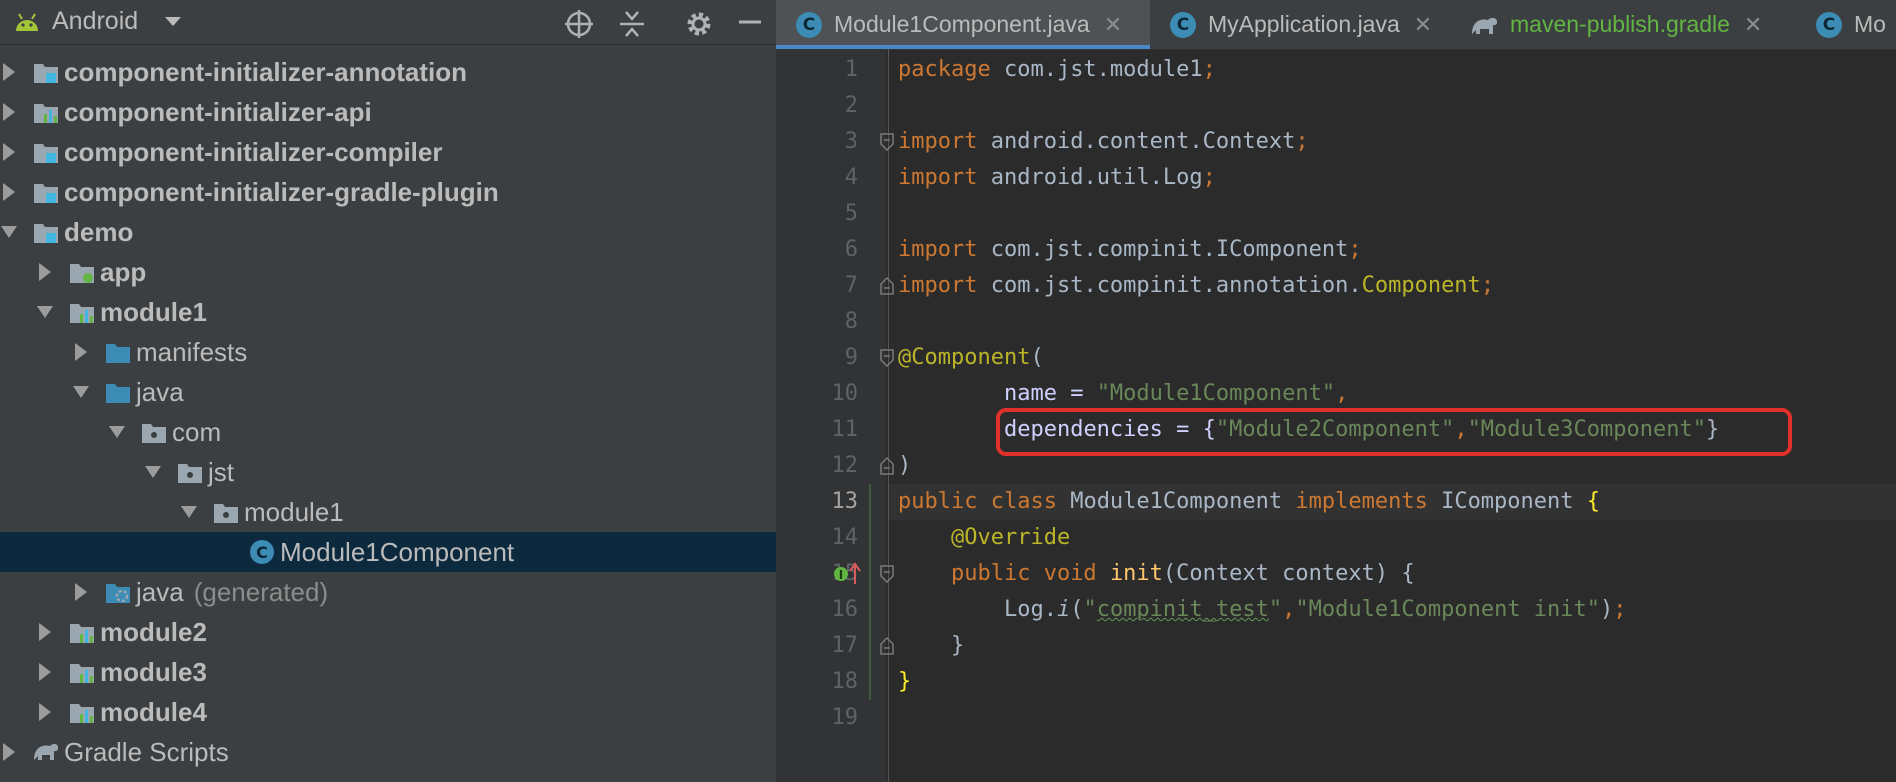 The width and height of the screenshot is (1896, 782). I want to click on tab-label: MyApplication.java, so click(1304, 24).